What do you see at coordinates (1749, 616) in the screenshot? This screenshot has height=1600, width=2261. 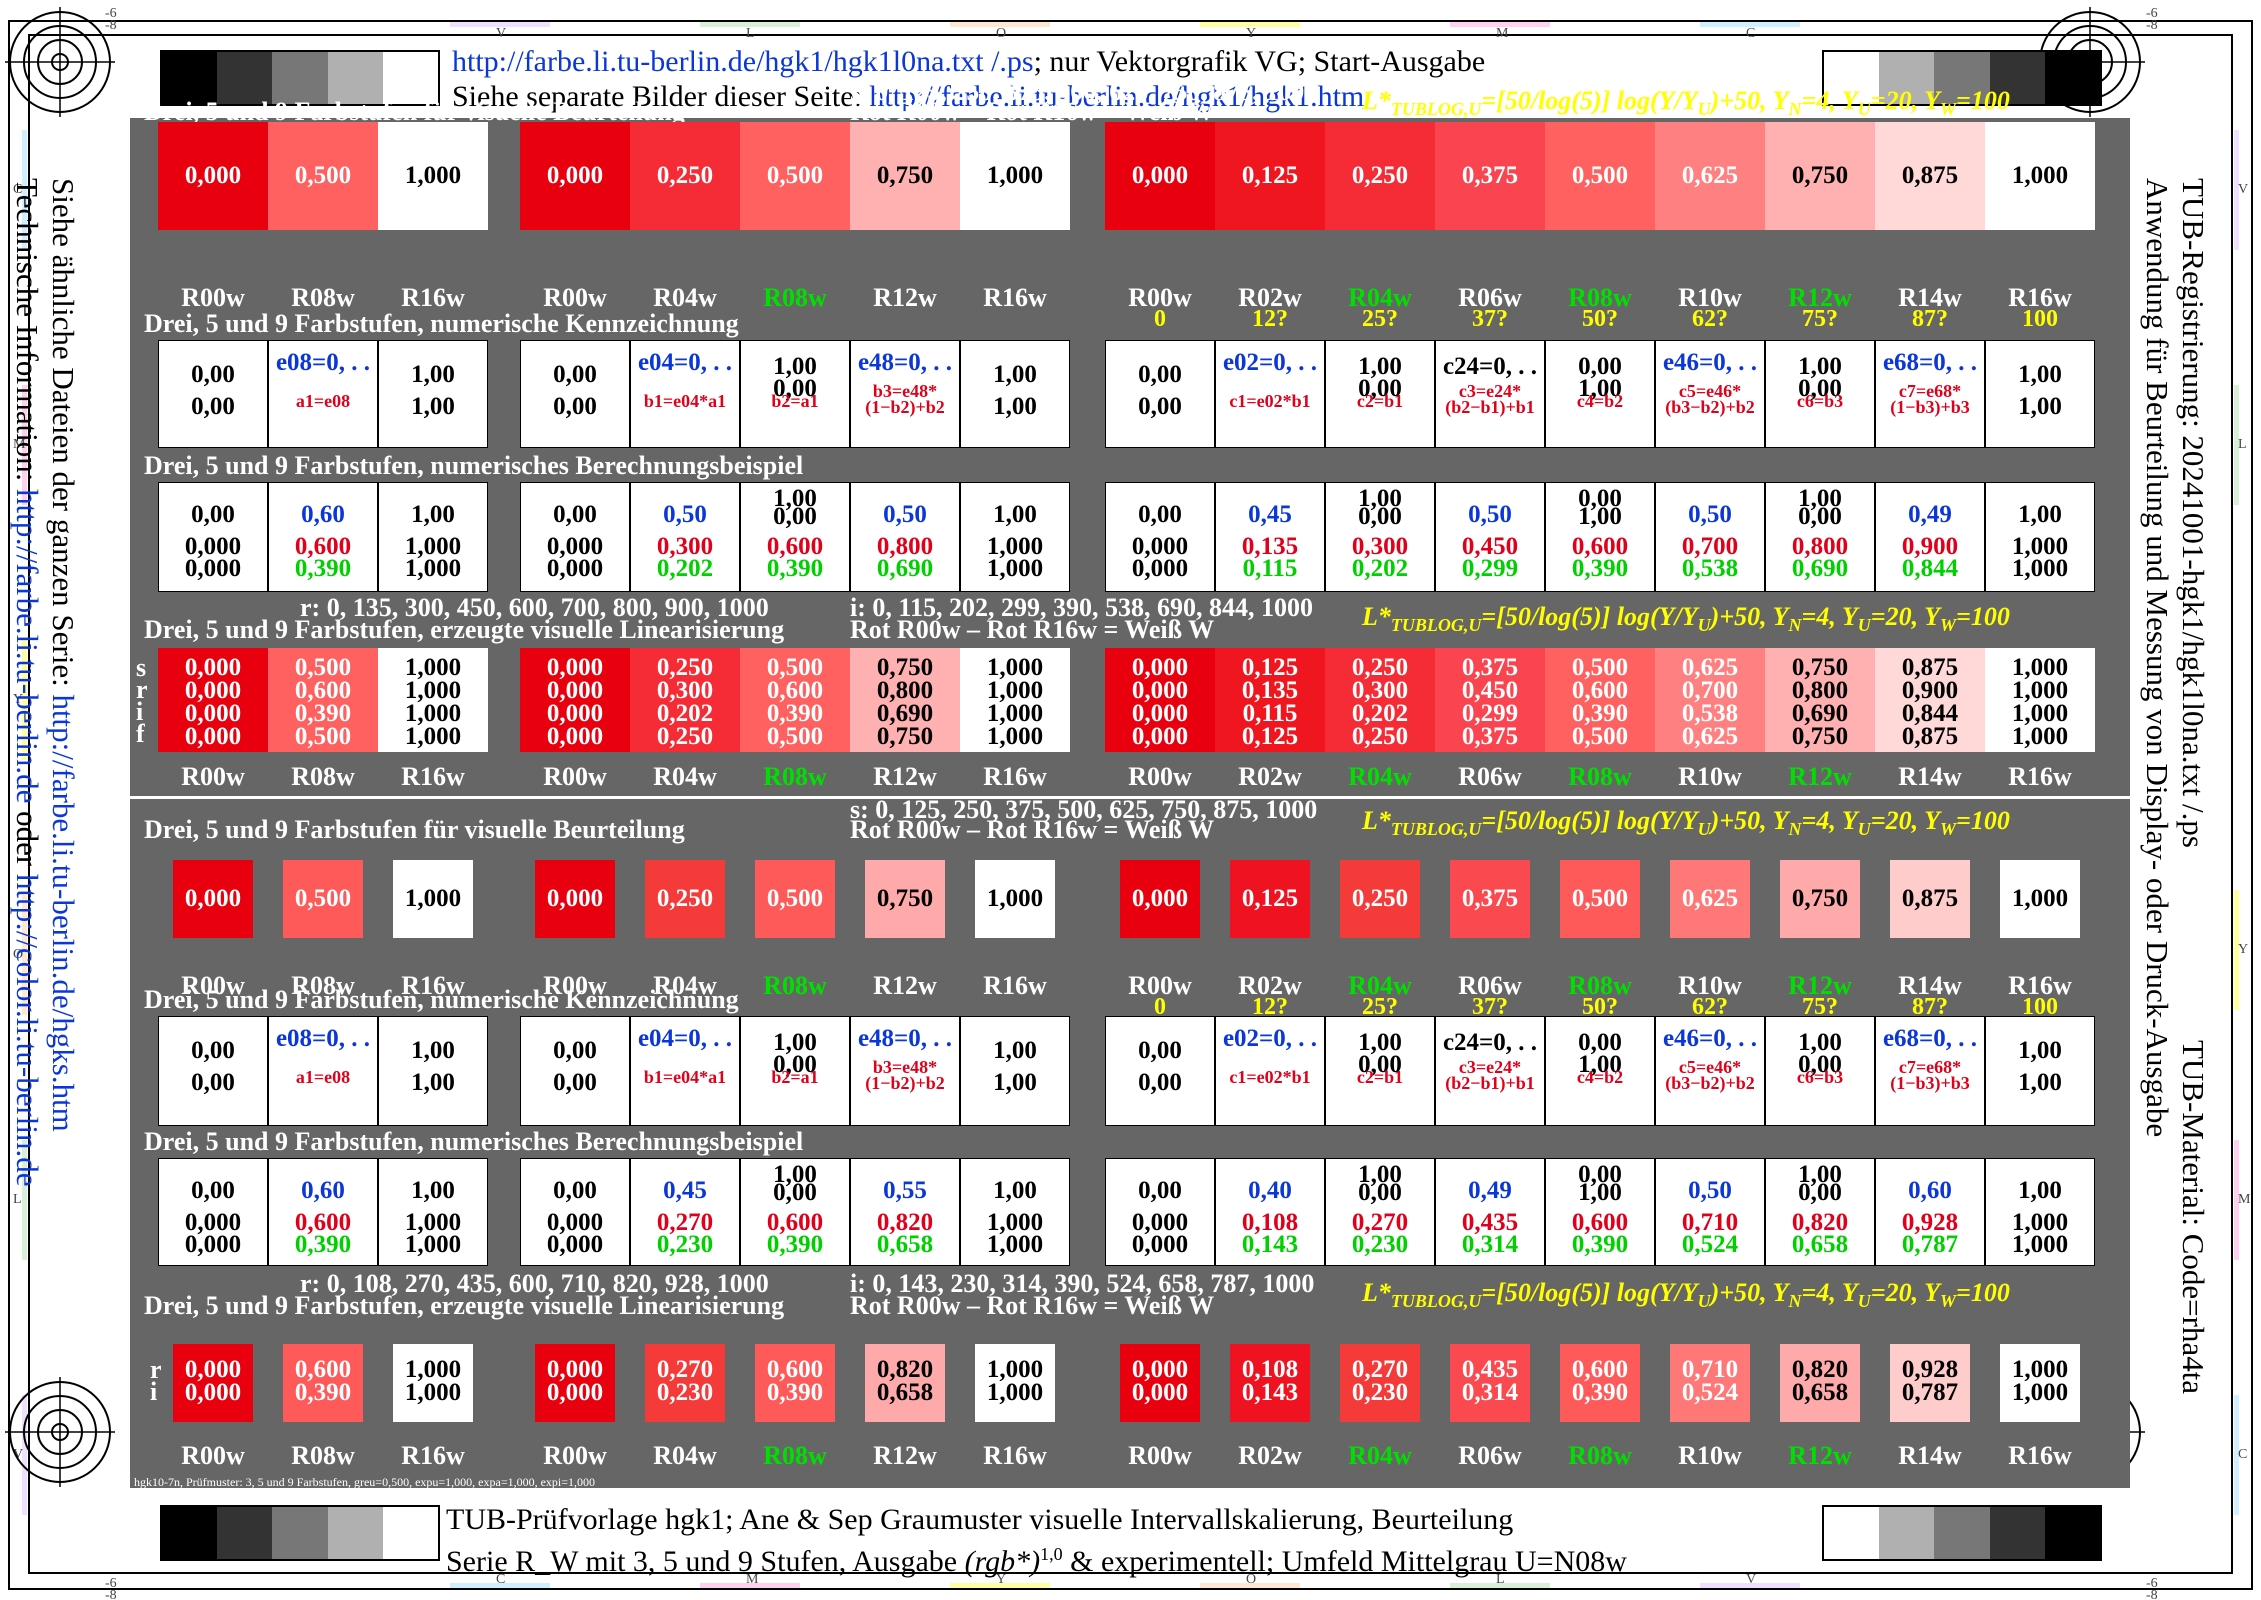 I see `formula-part: )+50, Y` at bounding box center [1749, 616].